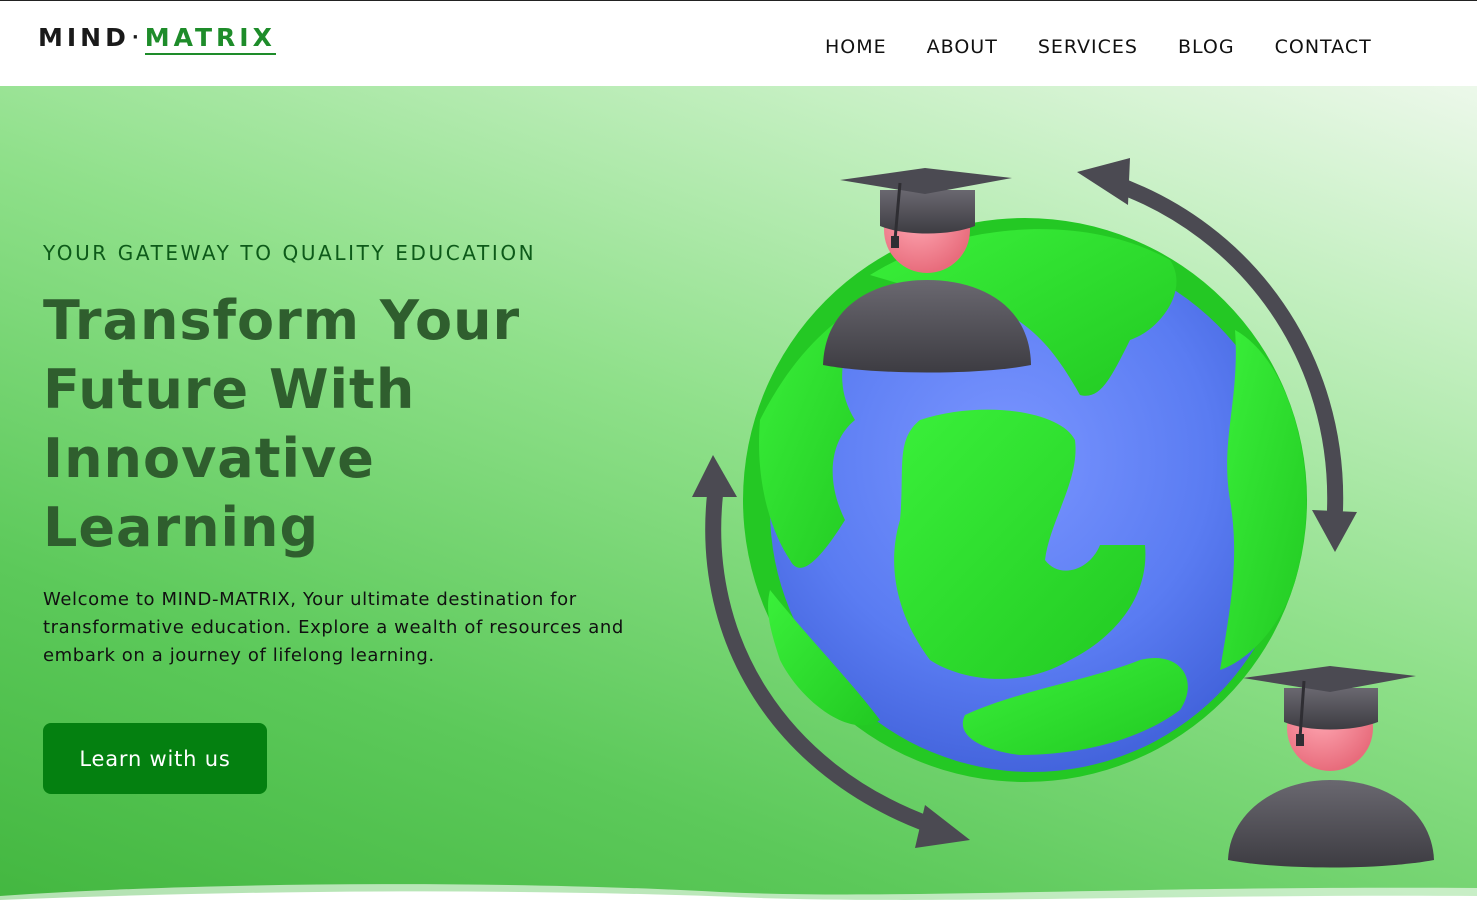 The height and width of the screenshot is (904, 1477). Describe the element at coordinates (856, 47) in the screenshot. I see `nav-home: HOME` at that location.